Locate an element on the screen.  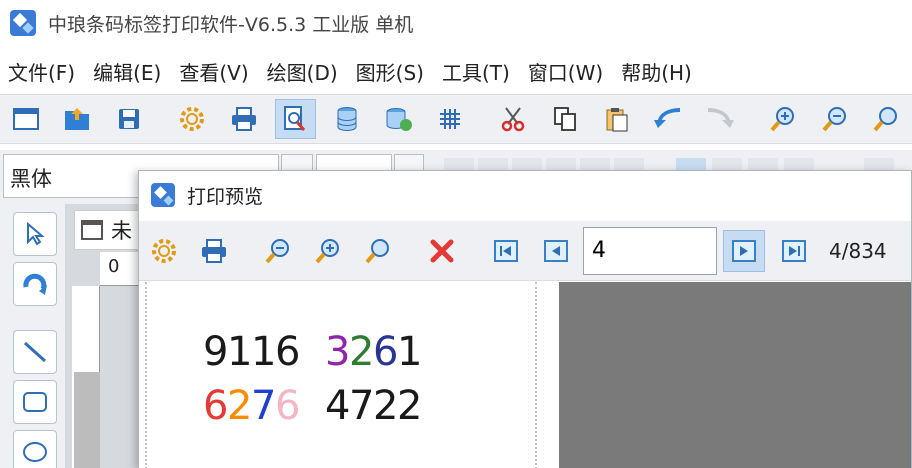
redo-button is located at coordinates (720, 119).